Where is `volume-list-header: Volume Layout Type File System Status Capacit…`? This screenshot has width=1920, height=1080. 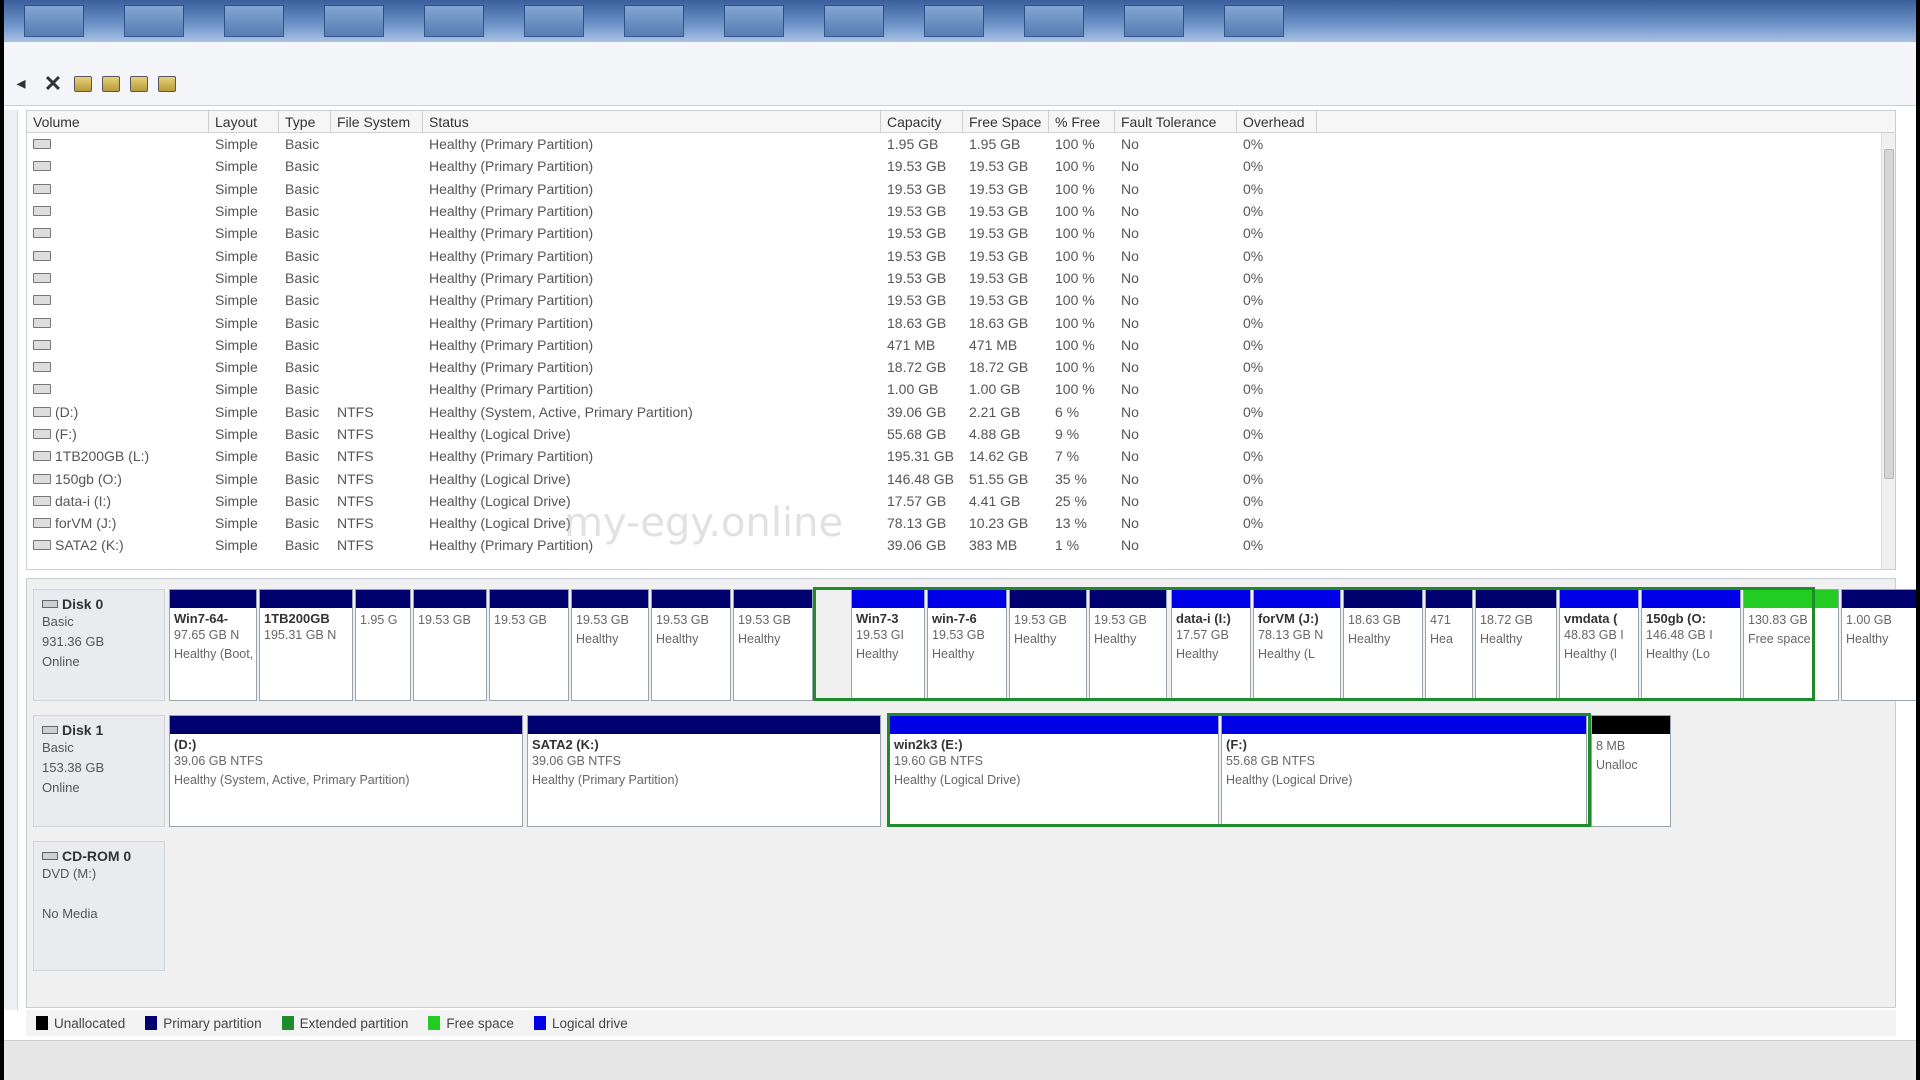 volume-list-header: Volume Layout Type File System Status Capacit… is located at coordinates (961, 122).